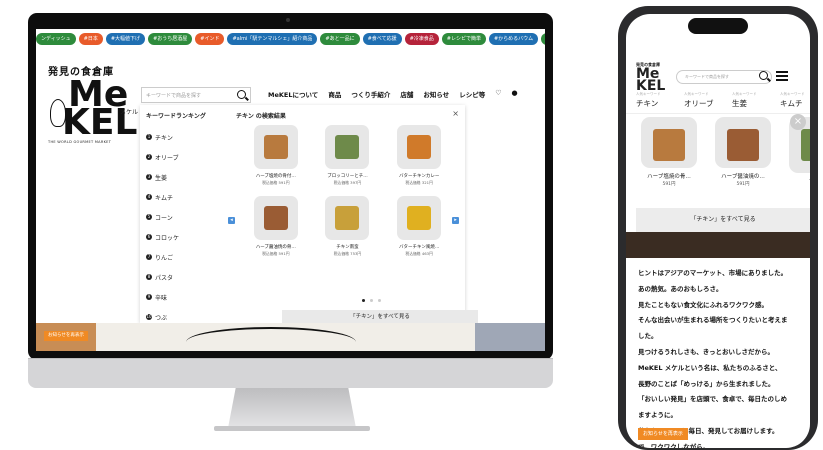  What do you see at coordinates (347, 247) in the screenshot?
I see `product-name: チキン南蛮` at bounding box center [347, 247].